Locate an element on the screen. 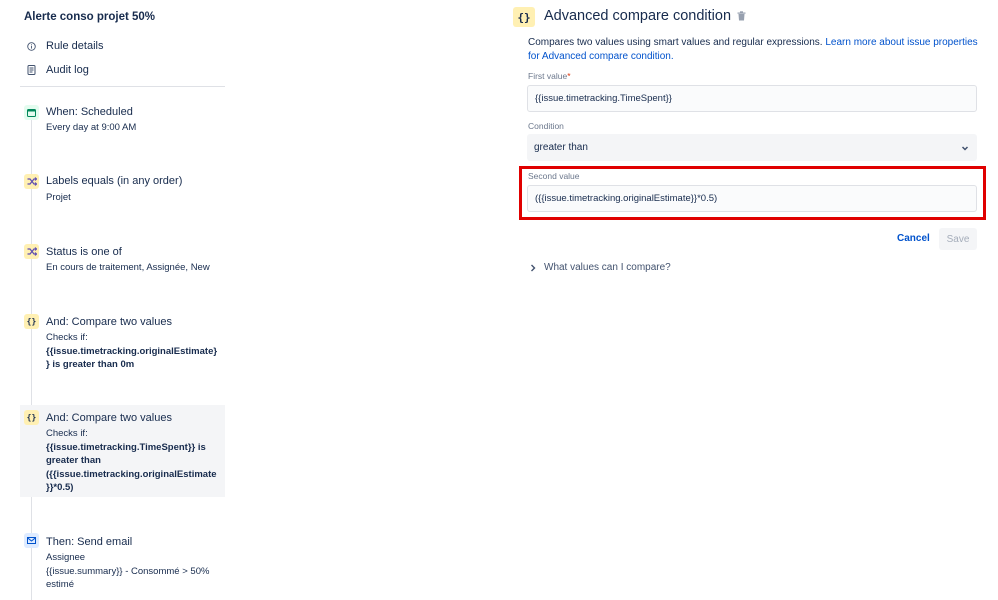 This screenshot has height=600, width=998. info-icon is located at coordinates (31, 46).